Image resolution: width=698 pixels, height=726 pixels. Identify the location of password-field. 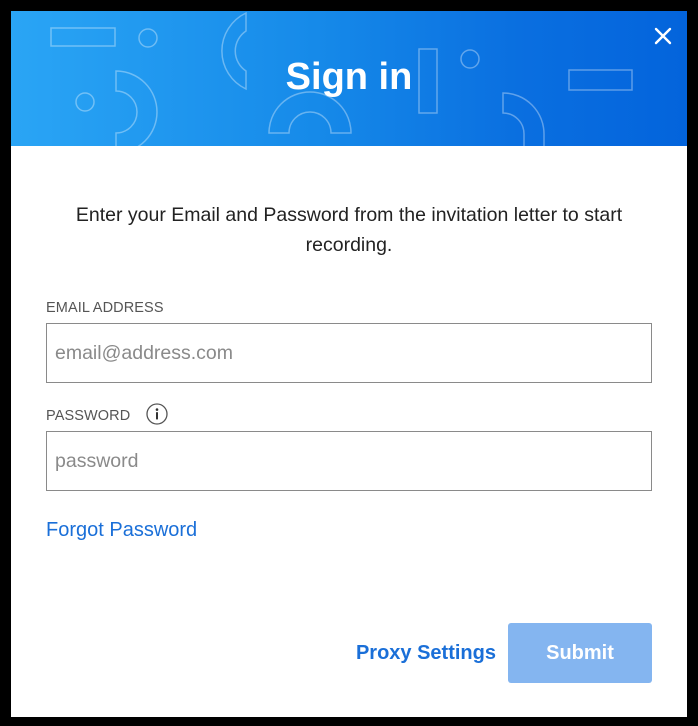
(349, 461).